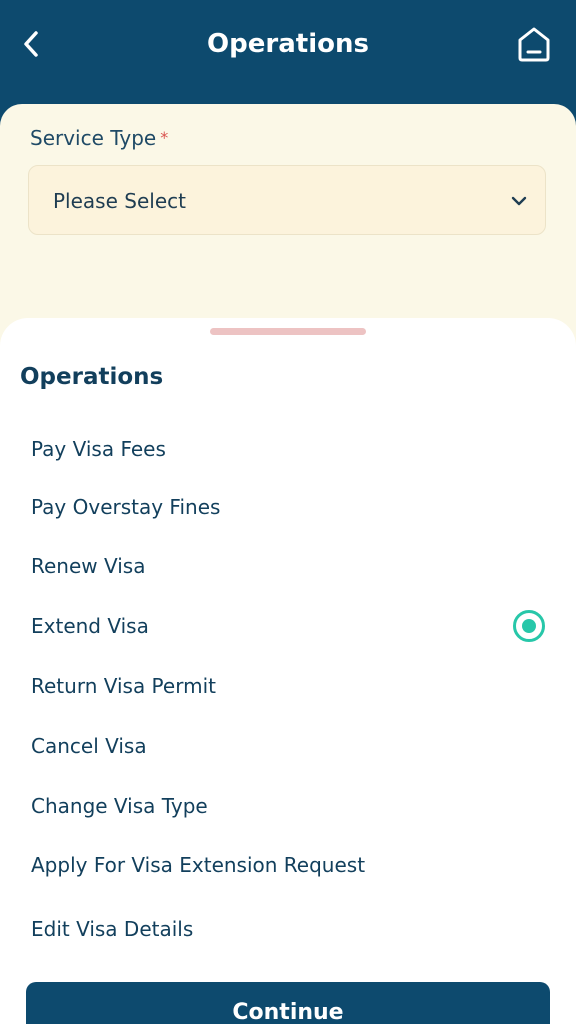 The image size is (576, 1024). Describe the element at coordinates (287, 200) in the screenshot. I see `service-type-select: Please Select` at that location.